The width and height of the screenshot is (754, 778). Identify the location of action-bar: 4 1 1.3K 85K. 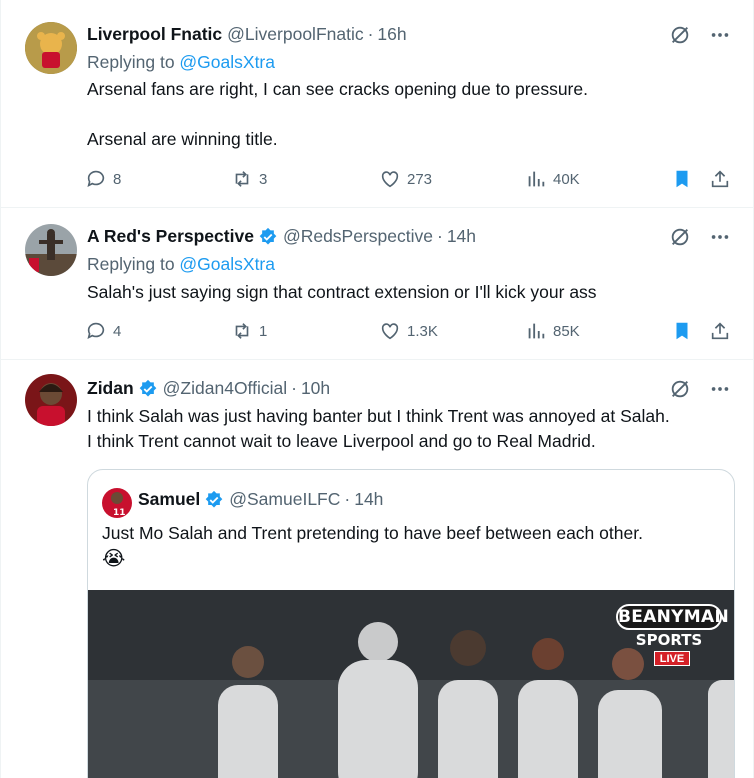
(410, 332).